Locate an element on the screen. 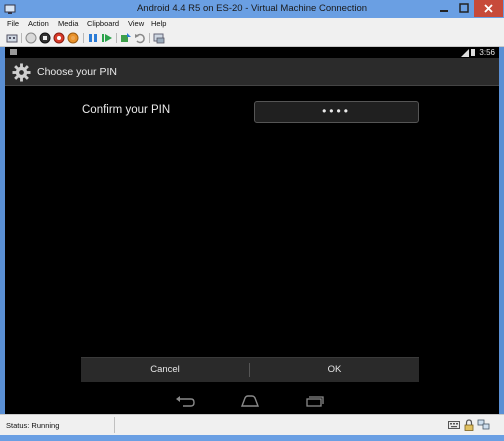 This screenshot has width=504, height=441. menu-media: Media is located at coordinates (68, 23).